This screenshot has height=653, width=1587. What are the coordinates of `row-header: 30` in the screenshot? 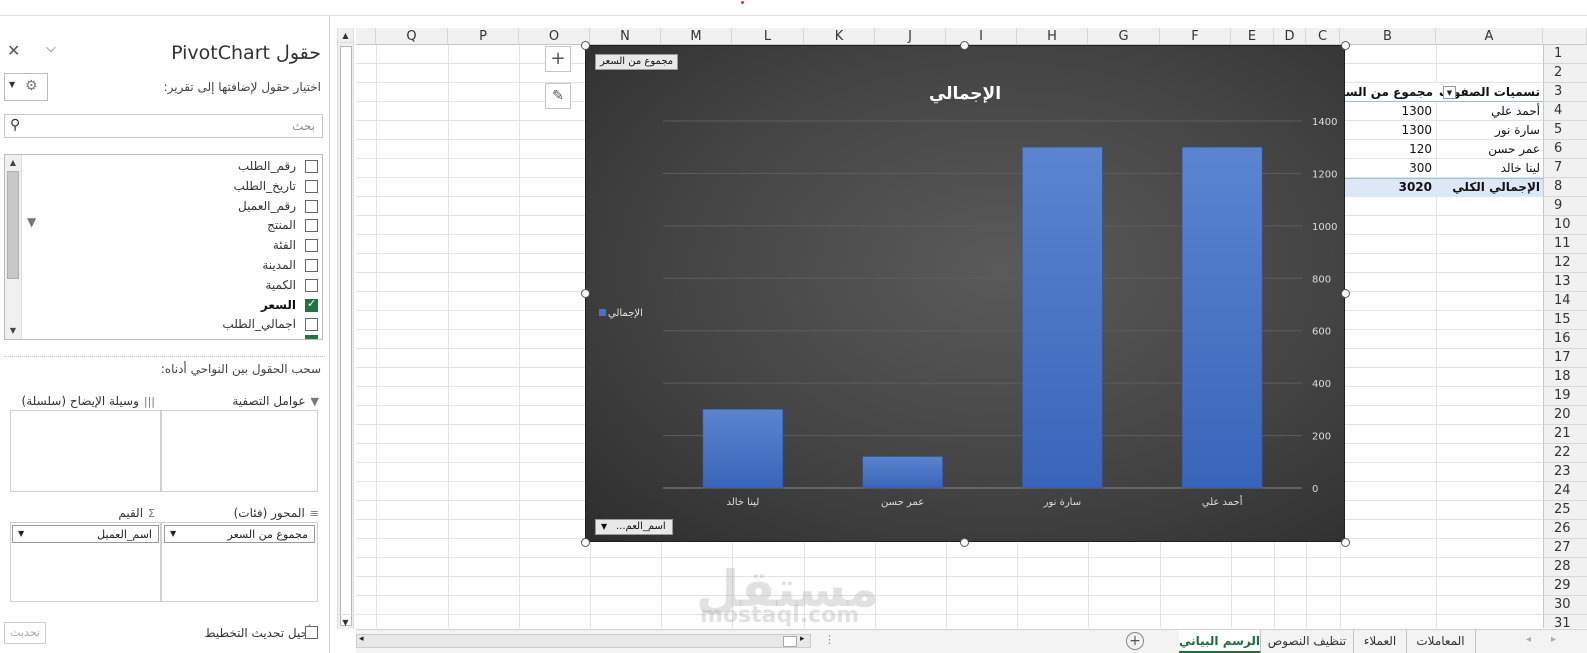 It's located at (1565, 605).